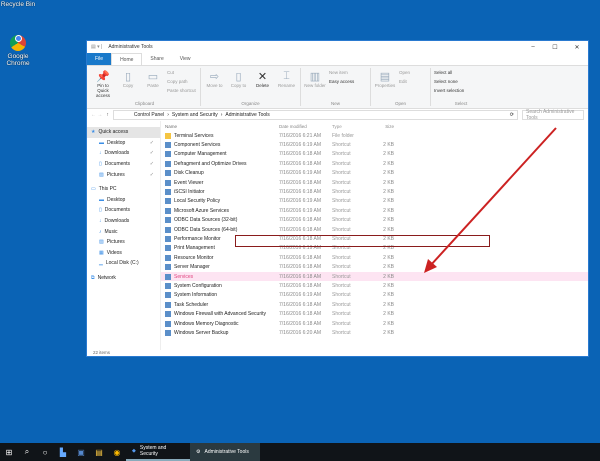 This screenshot has height=461, width=600. Describe the element at coordinates (63, 452) in the screenshot. I see `server-manager-icon: ▙` at that location.